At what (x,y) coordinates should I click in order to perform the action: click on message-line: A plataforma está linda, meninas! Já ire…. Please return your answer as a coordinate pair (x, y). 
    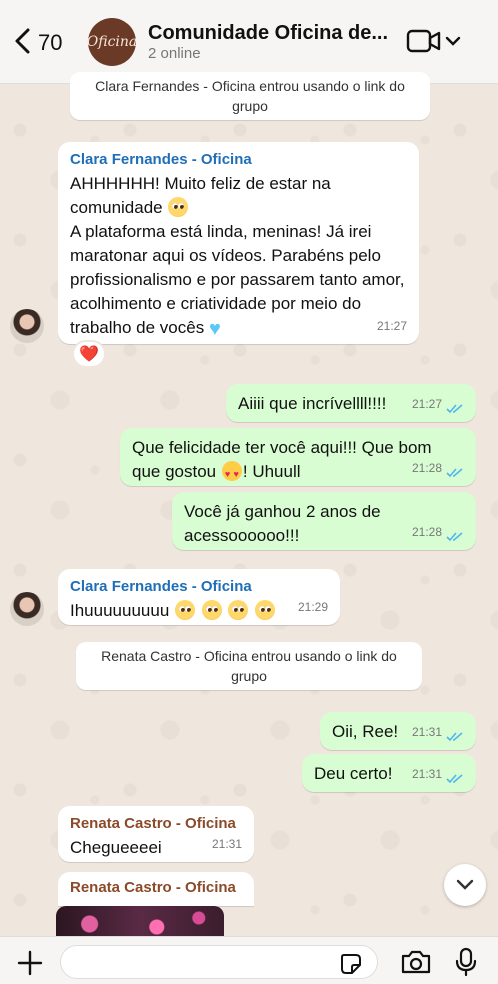
    Looking at the image, I should click on (237, 279).